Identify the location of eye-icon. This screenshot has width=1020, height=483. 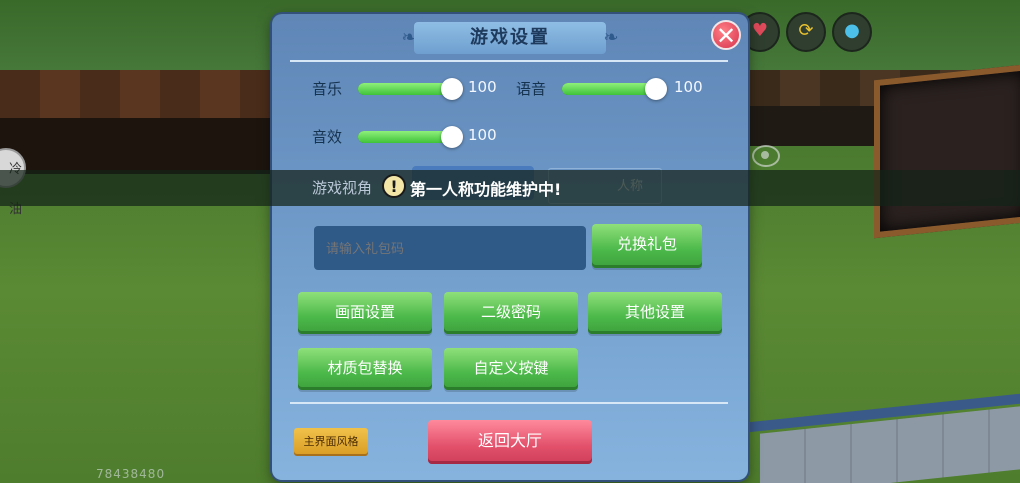
(766, 156).